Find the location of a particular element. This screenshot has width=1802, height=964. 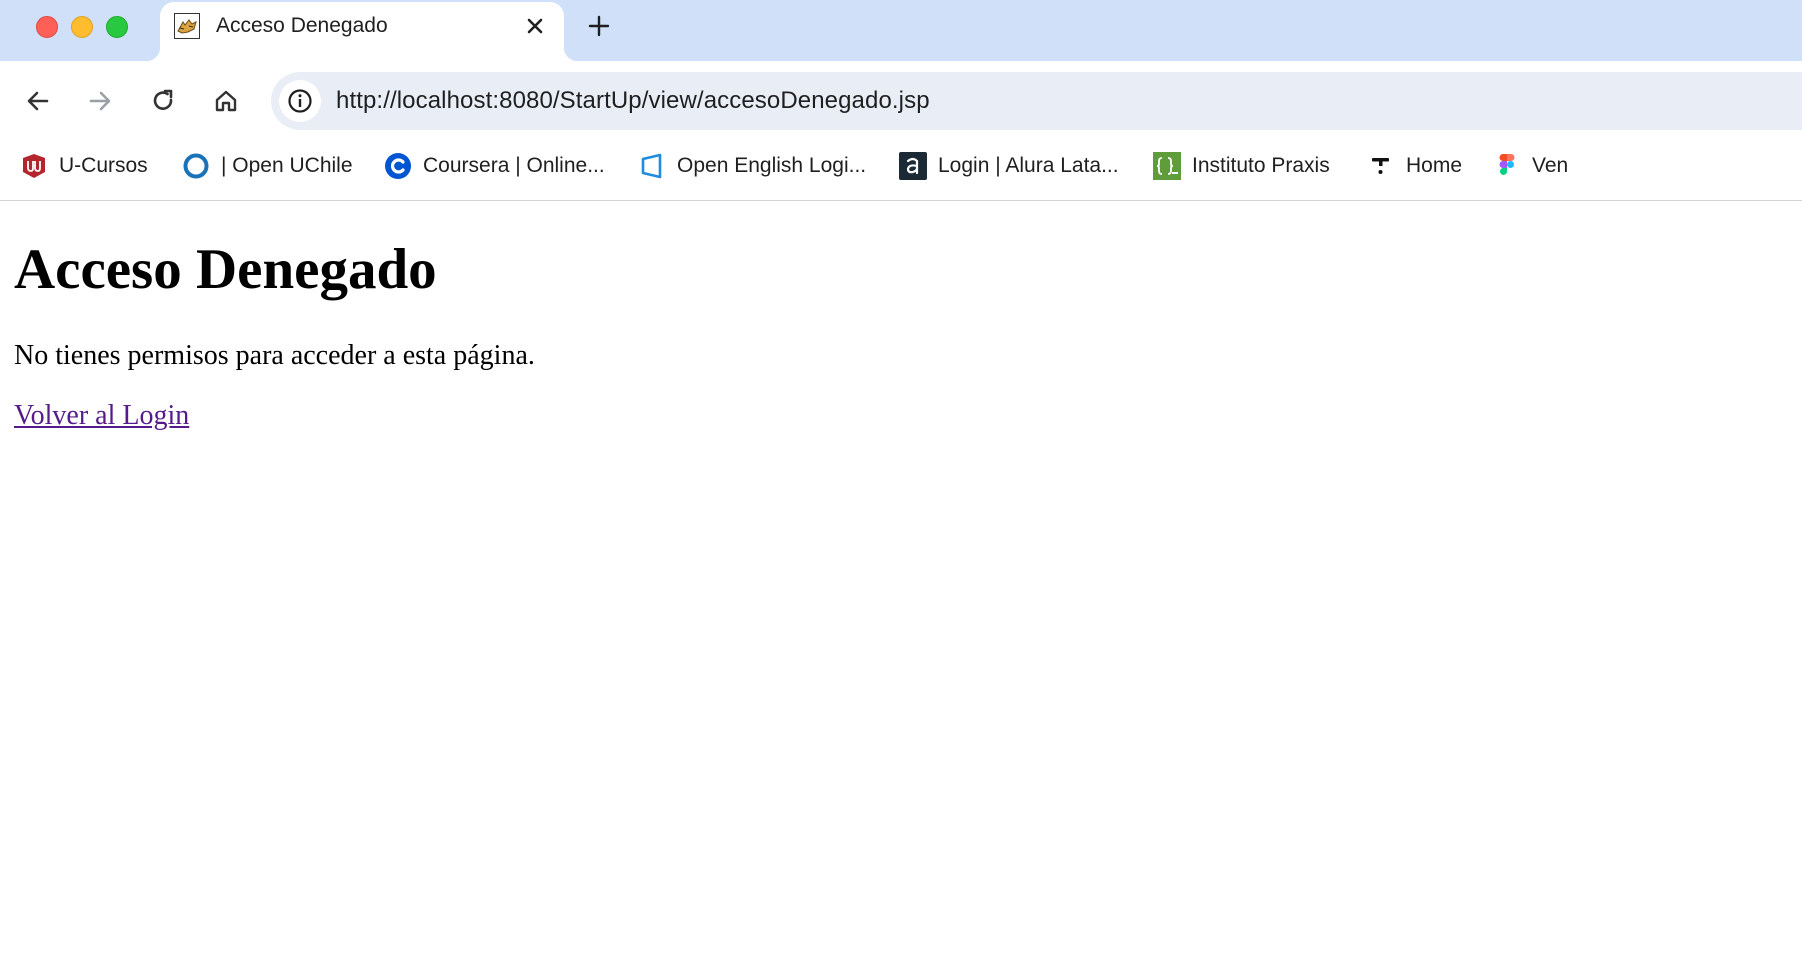

home-bookmark-icon is located at coordinates (1381, 166).